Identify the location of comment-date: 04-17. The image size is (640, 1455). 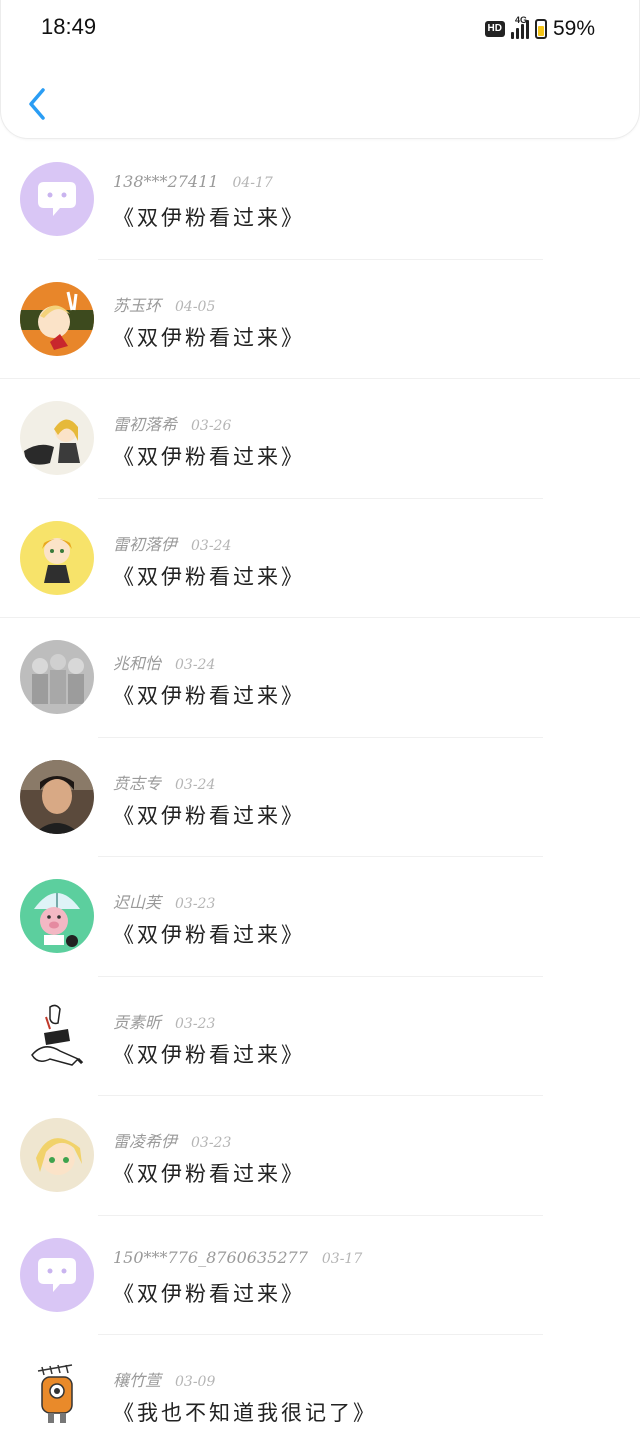
(252, 183).